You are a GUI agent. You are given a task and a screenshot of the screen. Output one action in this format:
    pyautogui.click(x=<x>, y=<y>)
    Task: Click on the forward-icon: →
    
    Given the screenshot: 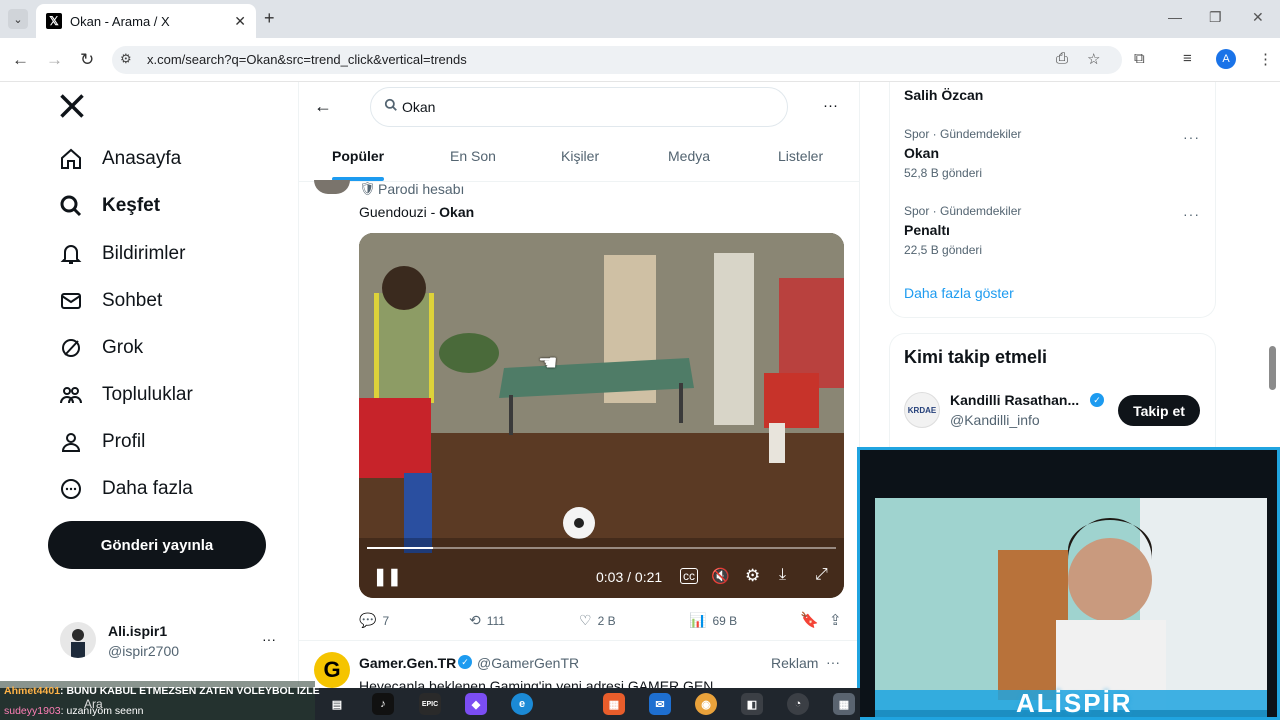 What is the action you would take?
    pyautogui.click(x=54, y=60)
    